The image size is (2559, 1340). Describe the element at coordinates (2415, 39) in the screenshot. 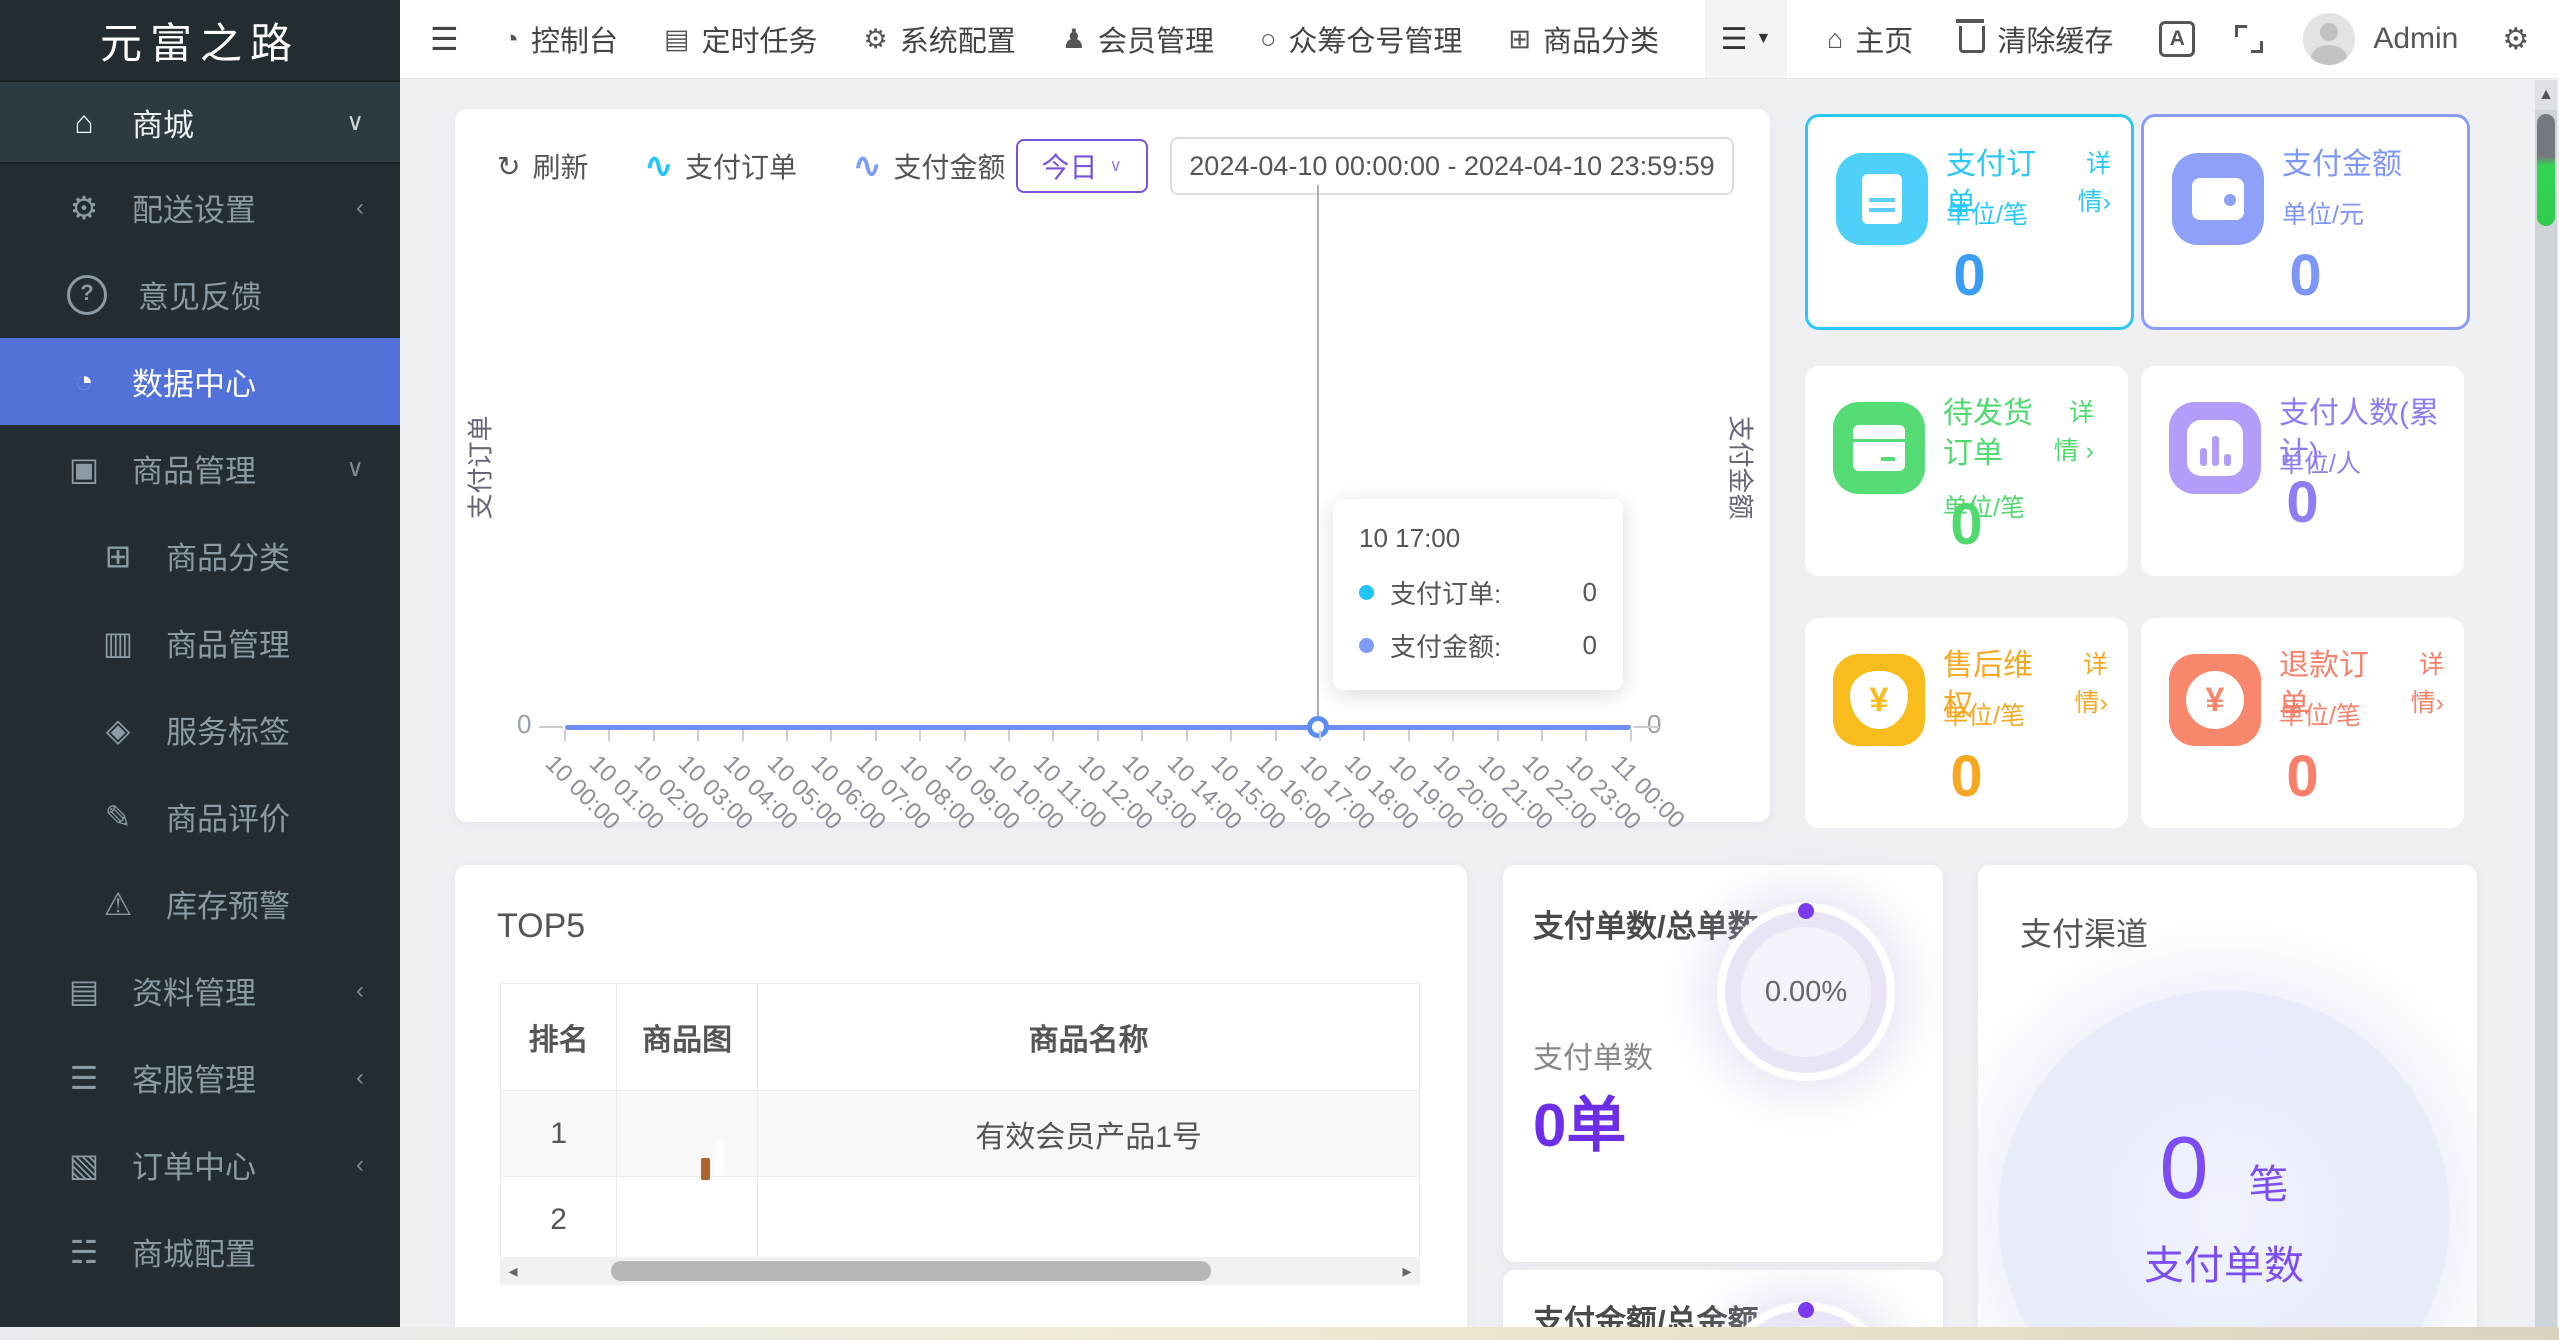

I see `username: Admin` at that location.